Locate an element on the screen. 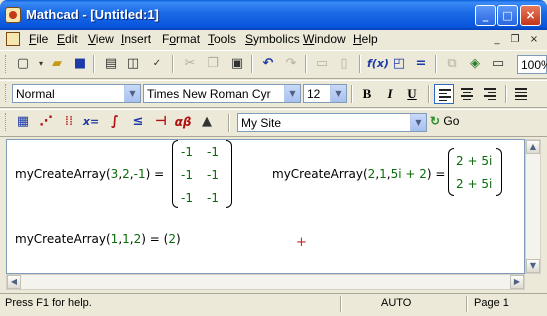 This screenshot has height=316, width=547. align-left-button is located at coordinates (444, 94).